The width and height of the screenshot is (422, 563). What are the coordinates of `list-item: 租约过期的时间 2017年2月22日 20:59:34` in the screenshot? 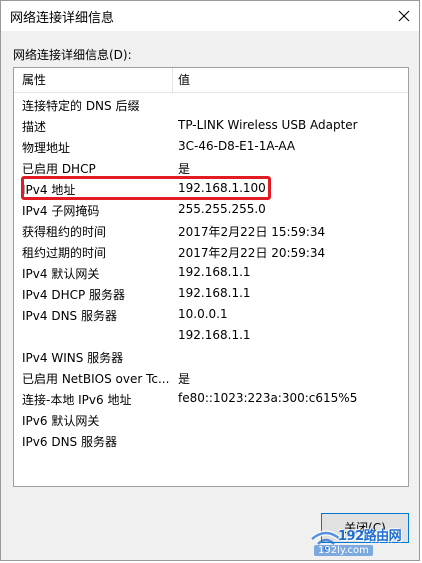 It's located at (211, 251).